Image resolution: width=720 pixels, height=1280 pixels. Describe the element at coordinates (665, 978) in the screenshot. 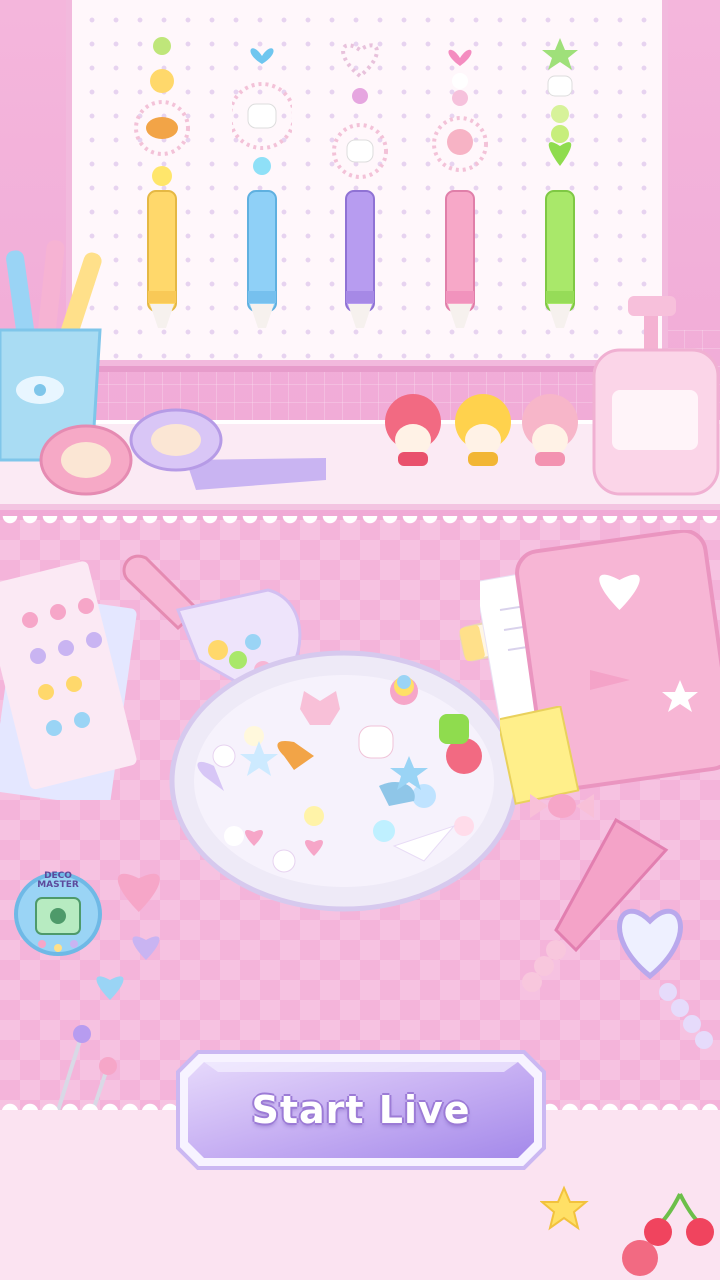

I see `hand-mirror-icon` at that location.